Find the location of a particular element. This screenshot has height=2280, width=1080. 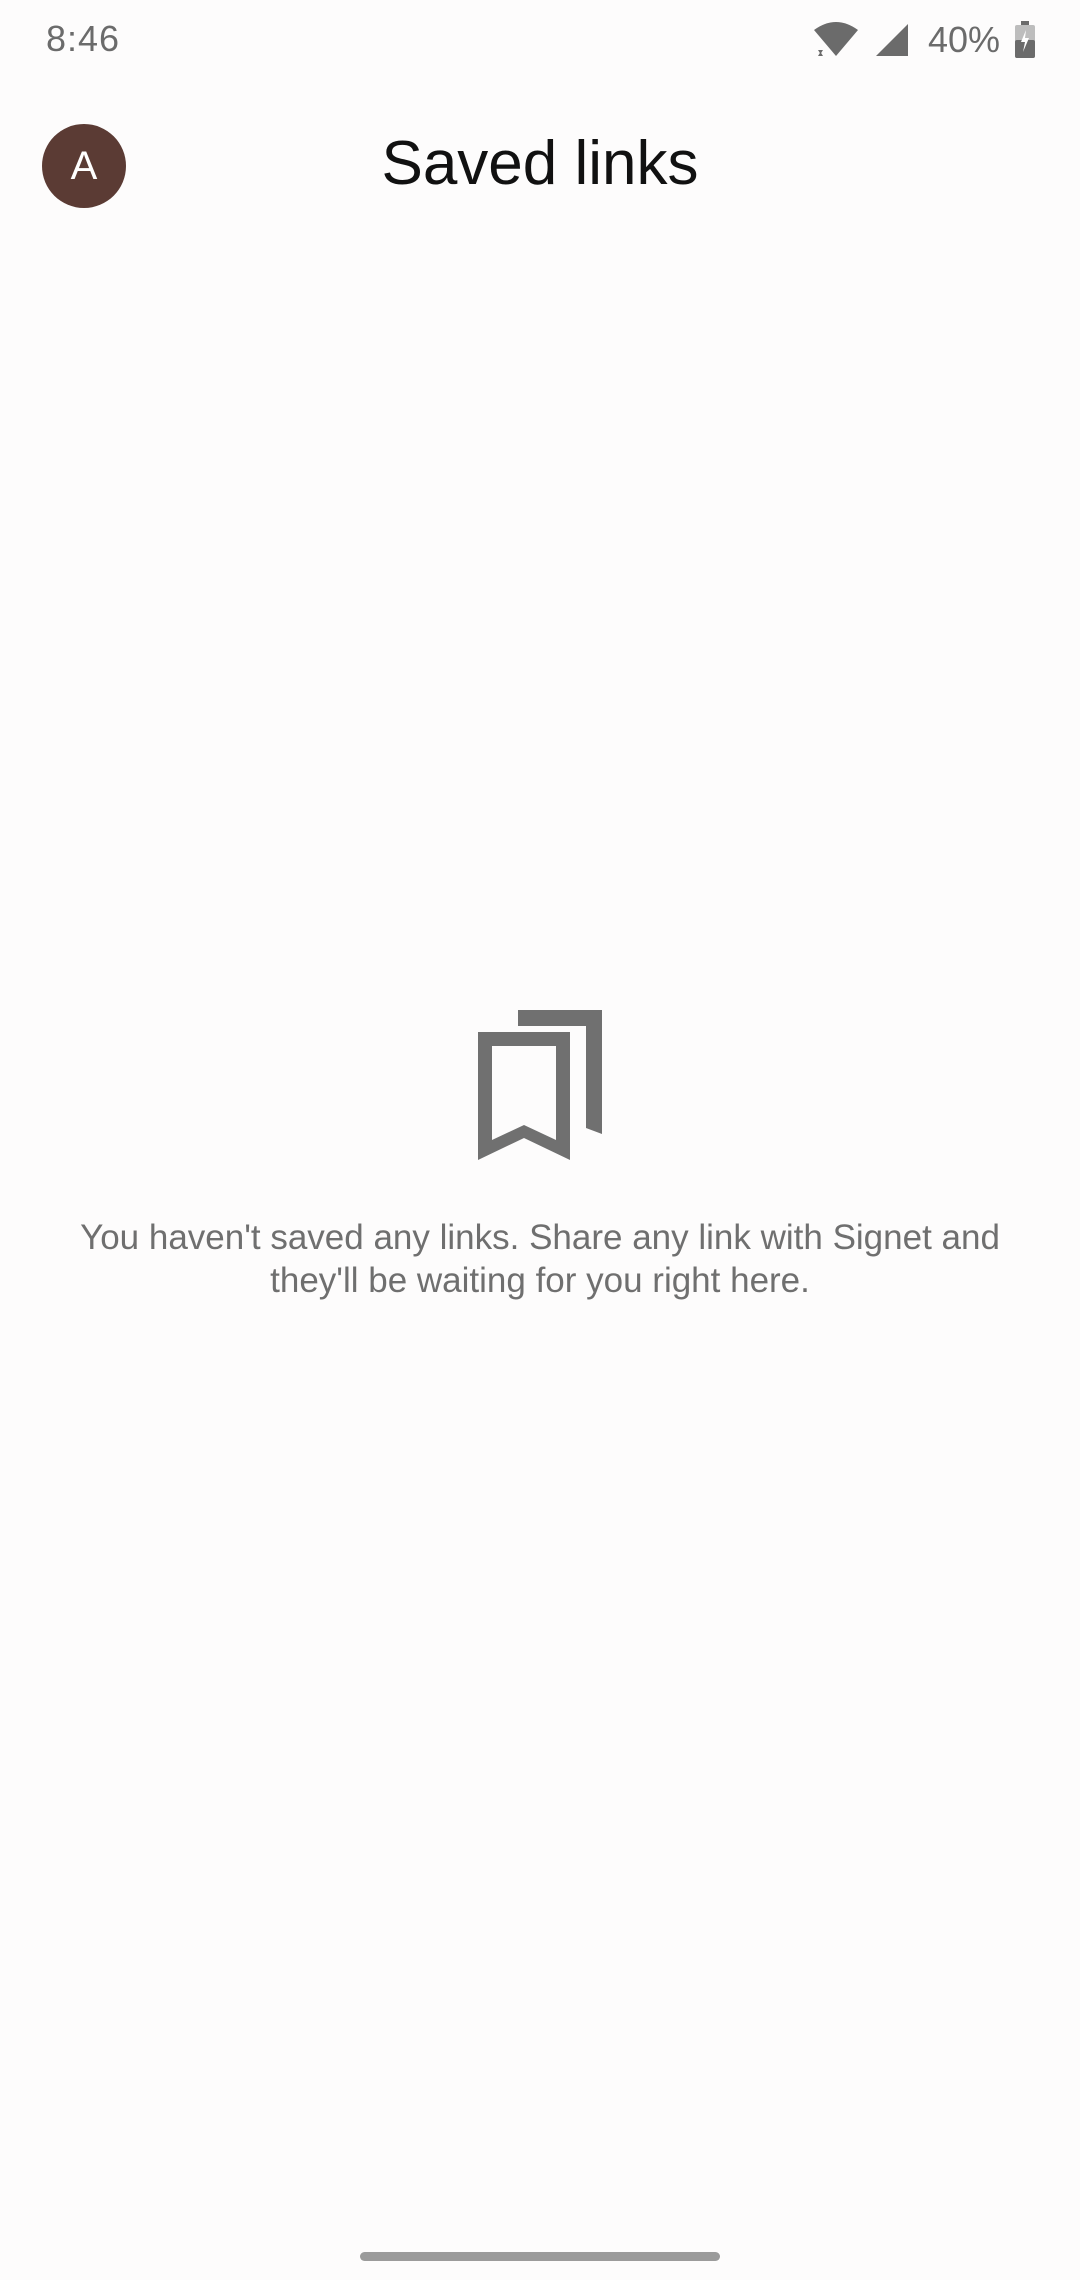

status-icons: 40% is located at coordinates (924, 40).